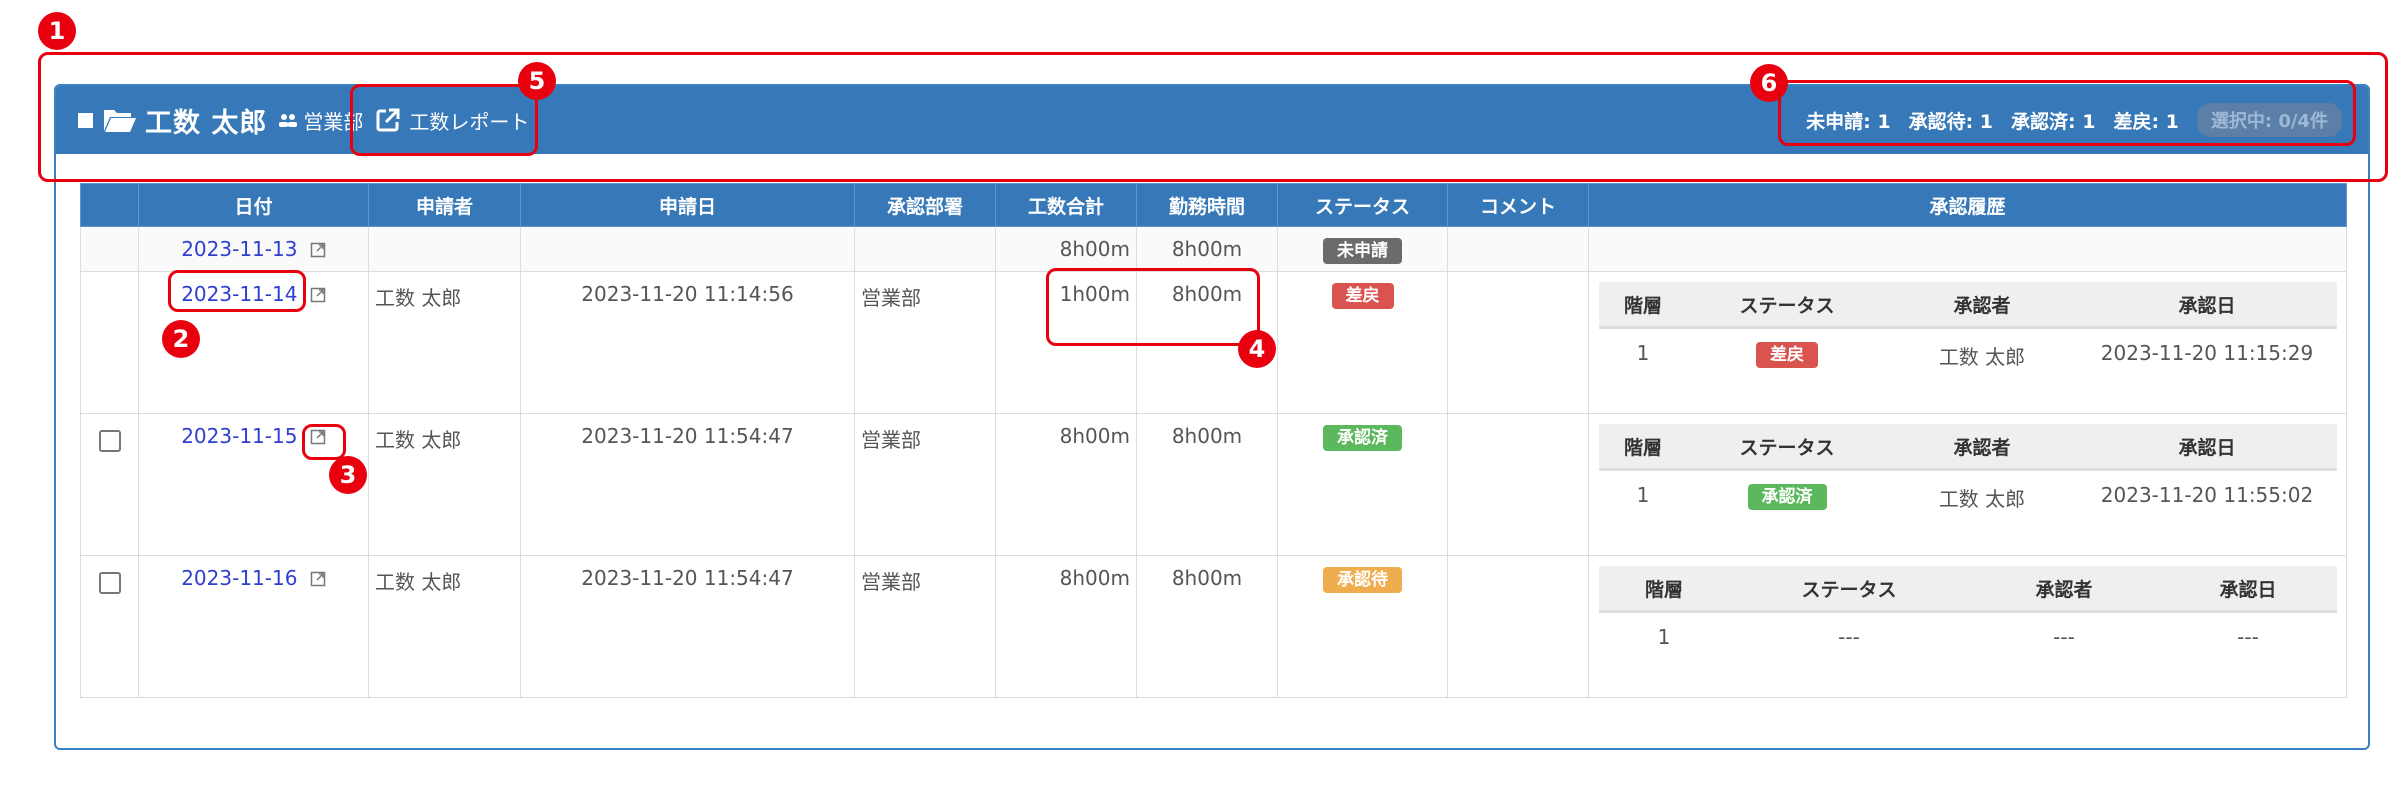 The height and width of the screenshot is (806, 2406). What do you see at coordinates (444, 205) in the screenshot?
I see `col-applicant: 申請者` at bounding box center [444, 205].